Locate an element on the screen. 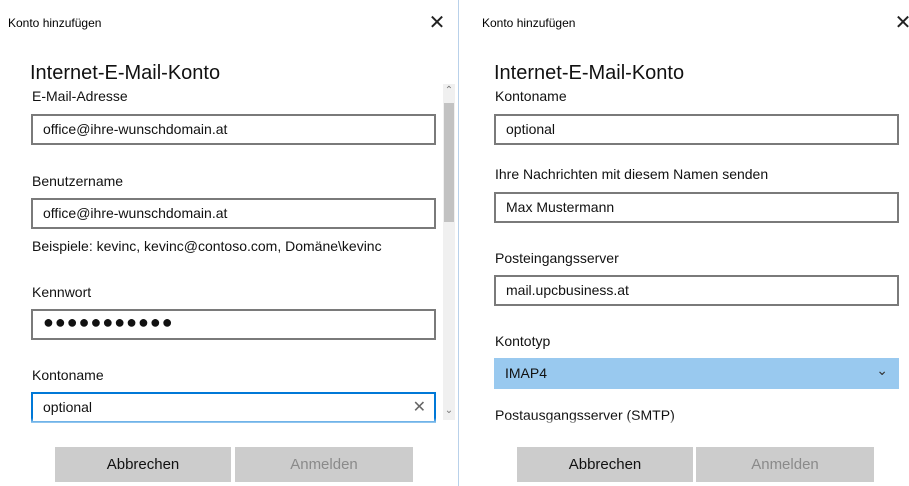 This screenshot has height=486, width=909. right-titlebar: Konto hinzufügen ✕ is located at coordinates (687, 17).